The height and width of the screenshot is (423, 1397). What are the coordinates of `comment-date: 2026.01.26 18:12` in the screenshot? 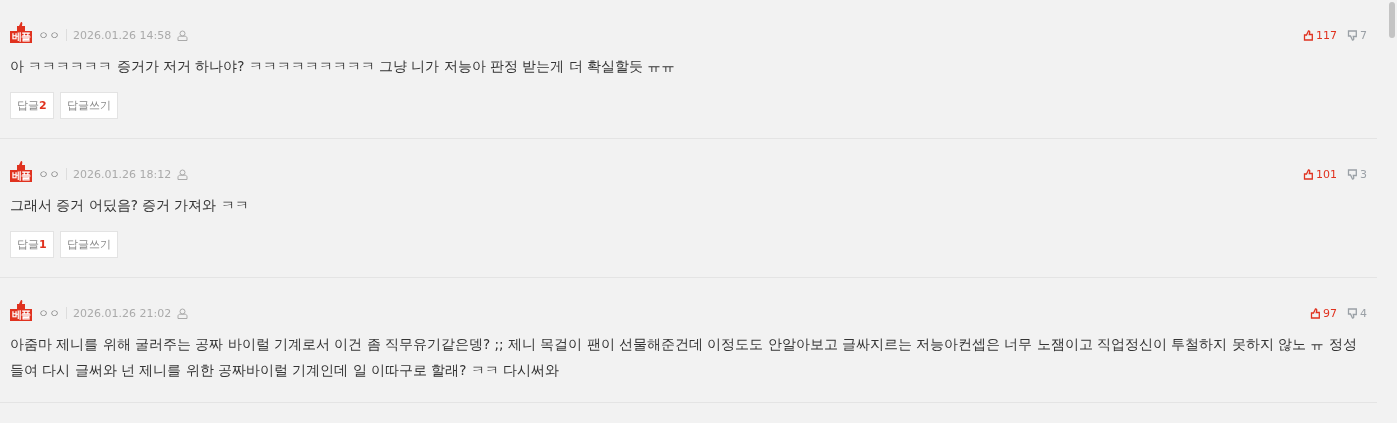 It's located at (122, 174).